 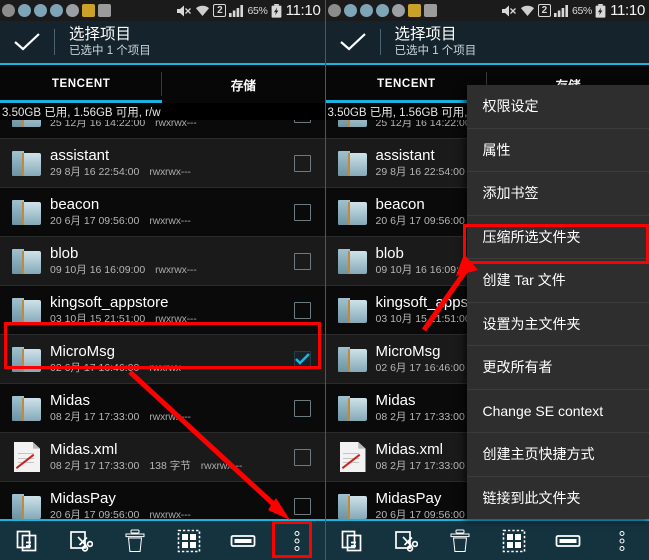 What do you see at coordinates (162, 261) in the screenshot?
I see `file-row: blob 09 10月 16 16:09:00 rwxrwx---` at bounding box center [162, 261].